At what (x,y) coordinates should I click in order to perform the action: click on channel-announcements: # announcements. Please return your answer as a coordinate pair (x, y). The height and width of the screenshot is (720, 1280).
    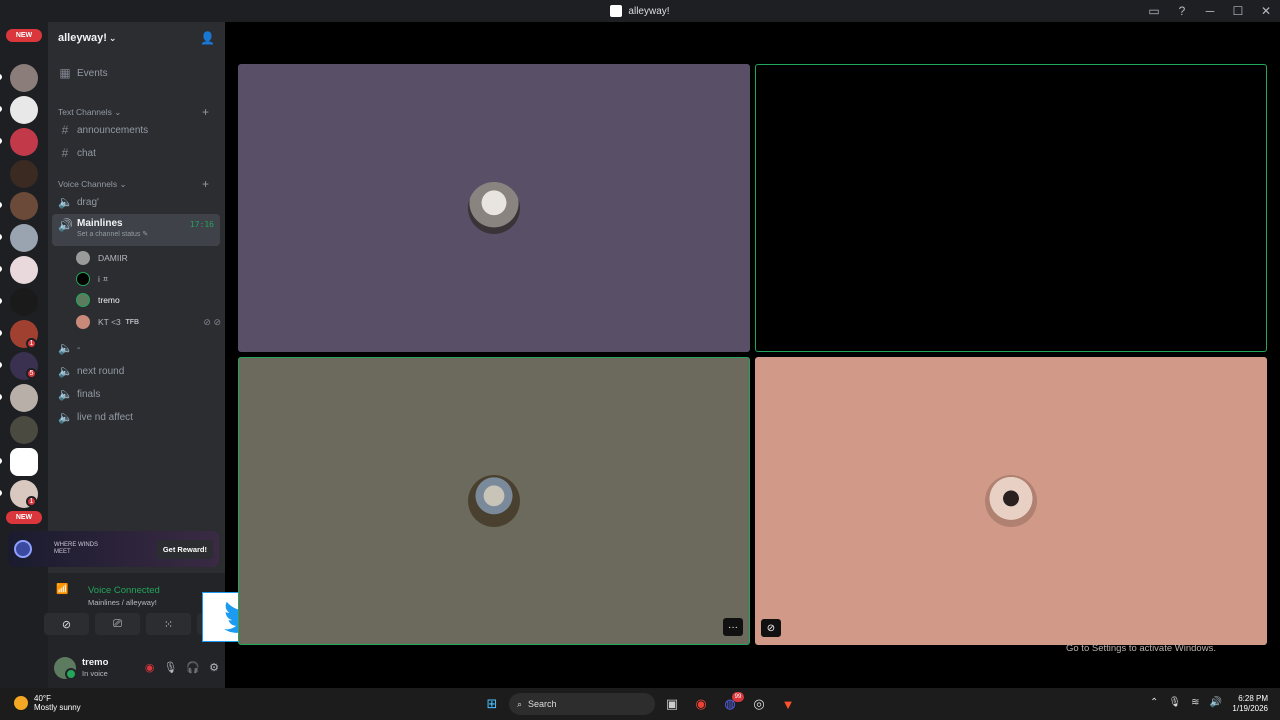
    Looking at the image, I should click on (136, 130).